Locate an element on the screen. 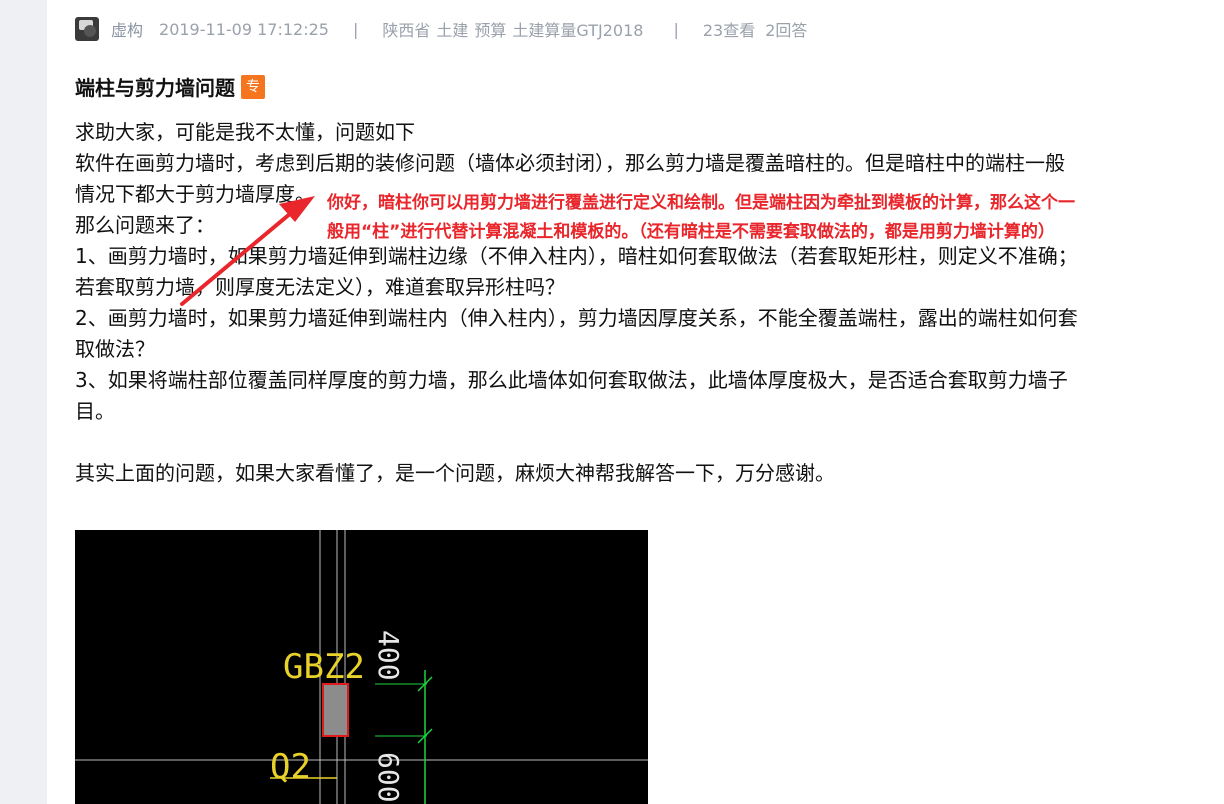  tag-type: 预算 is located at coordinates (490, 29).